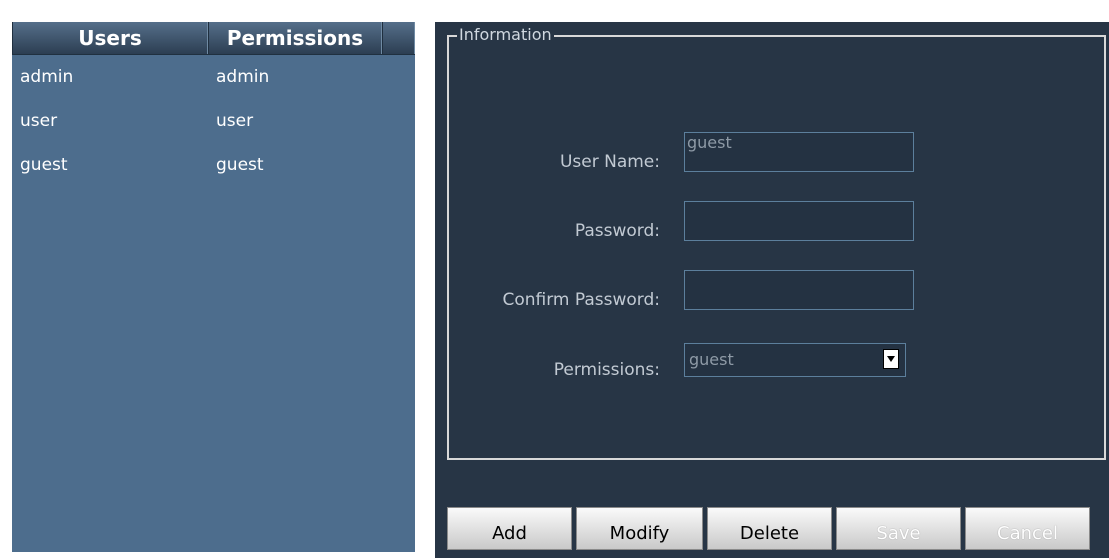 Image resolution: width=1109 pixels, height=560 pixels. What do you see at coordinates (1027, 528) in the screenshot?
I see `cancel-button: Cancel` at bounding box center [1027, 528].